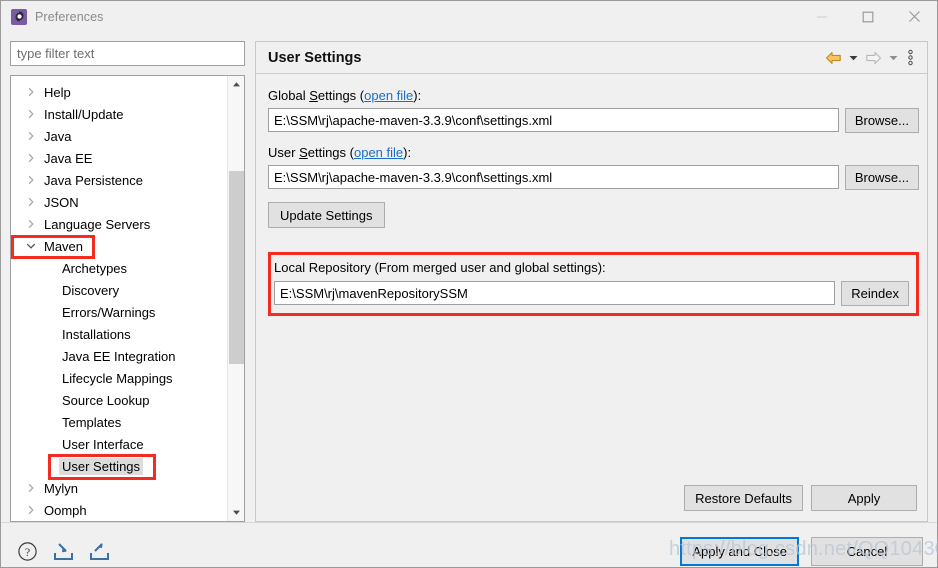  Describe the element at coordinates (469, 545) in the screenshot. I see `dialog-footer: ? Apply and Close Cancel` at that location.